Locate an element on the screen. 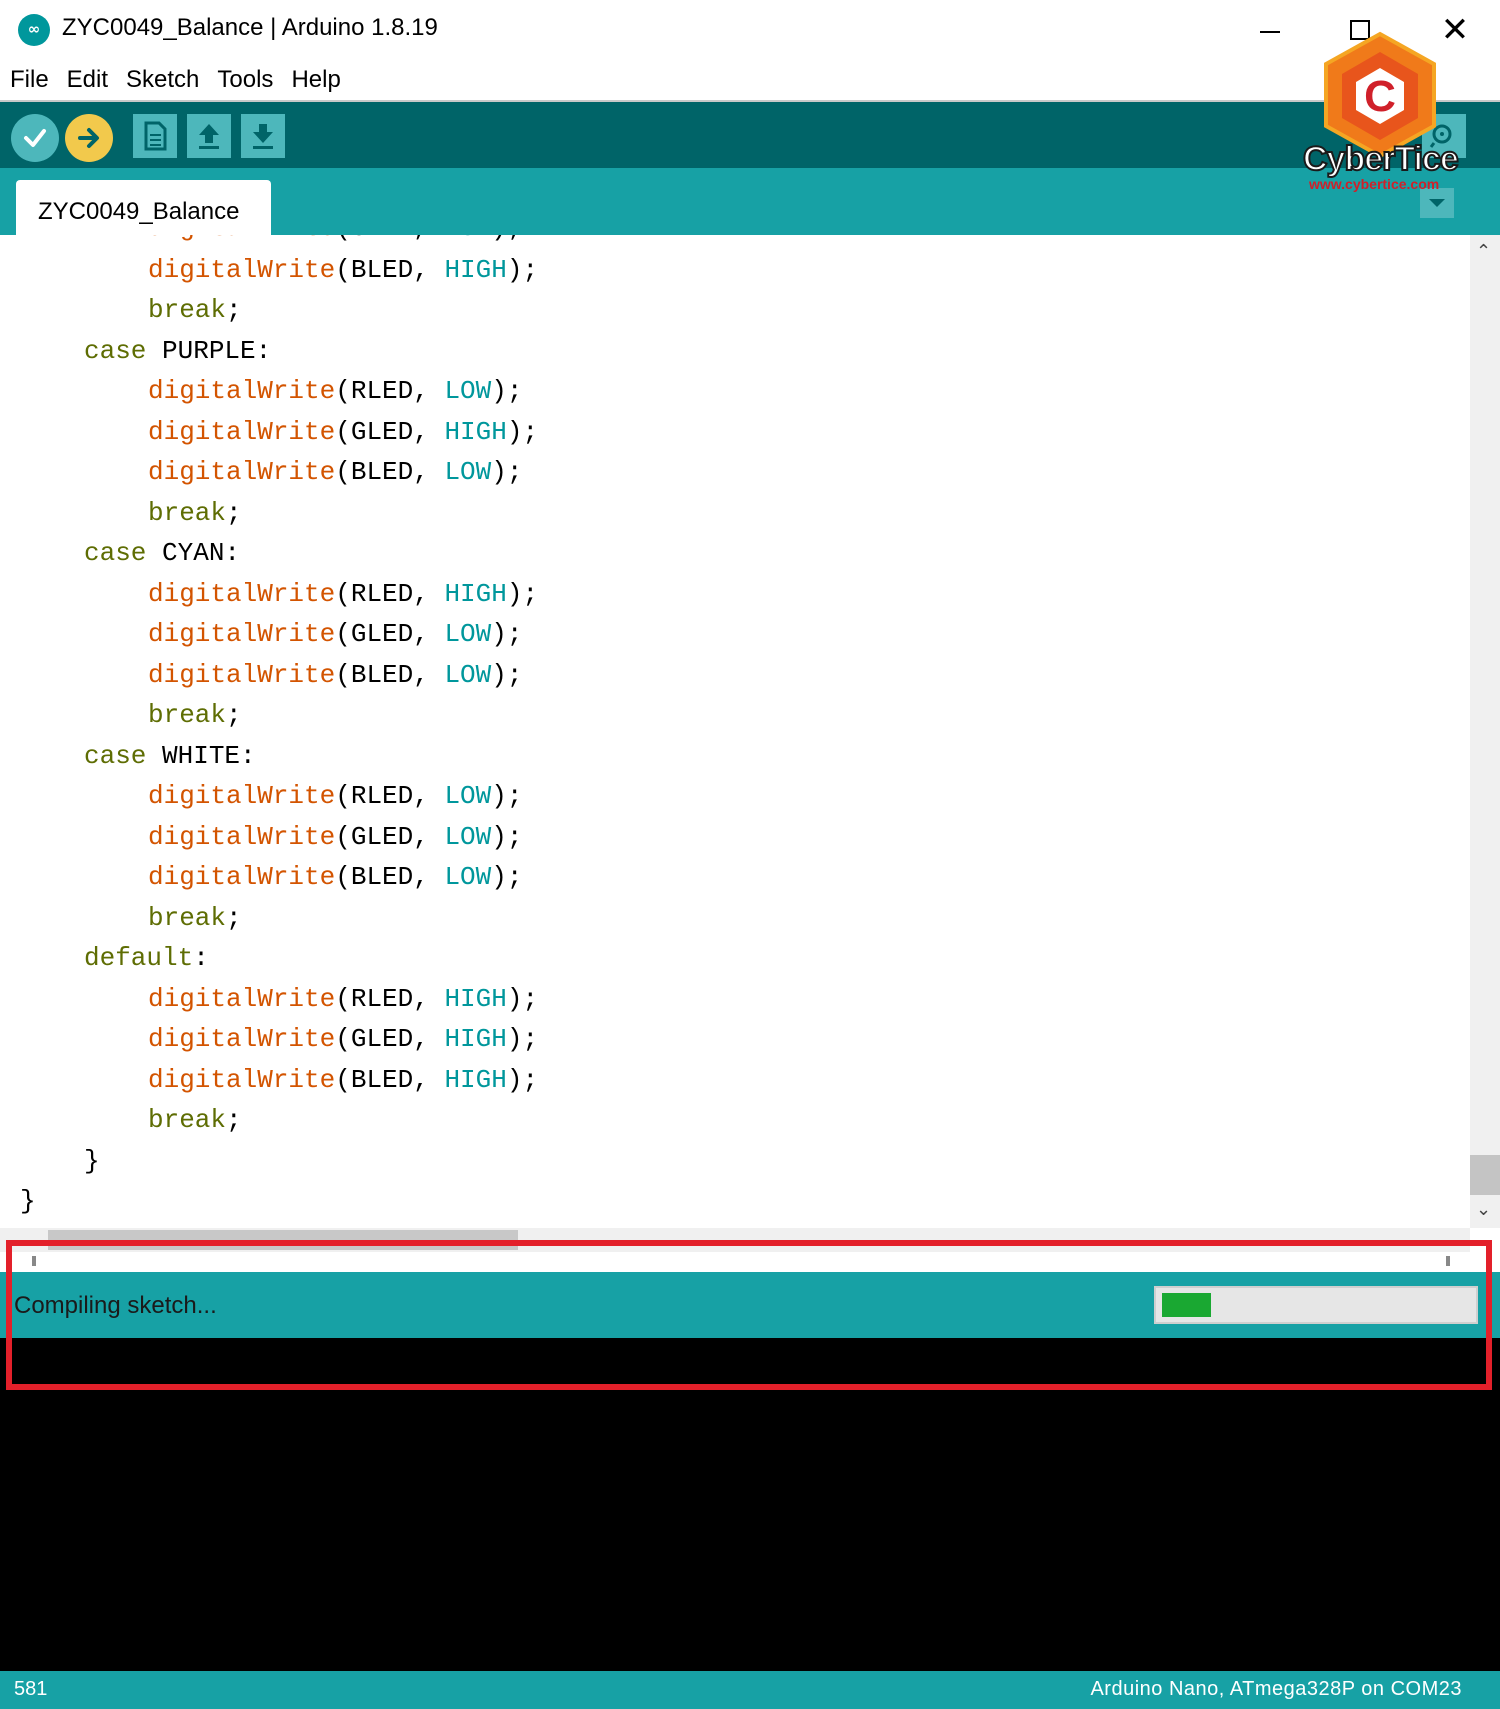 This screenshot has height=1709, width=1500. checkmark-icon is located at coordinates (35, 138).